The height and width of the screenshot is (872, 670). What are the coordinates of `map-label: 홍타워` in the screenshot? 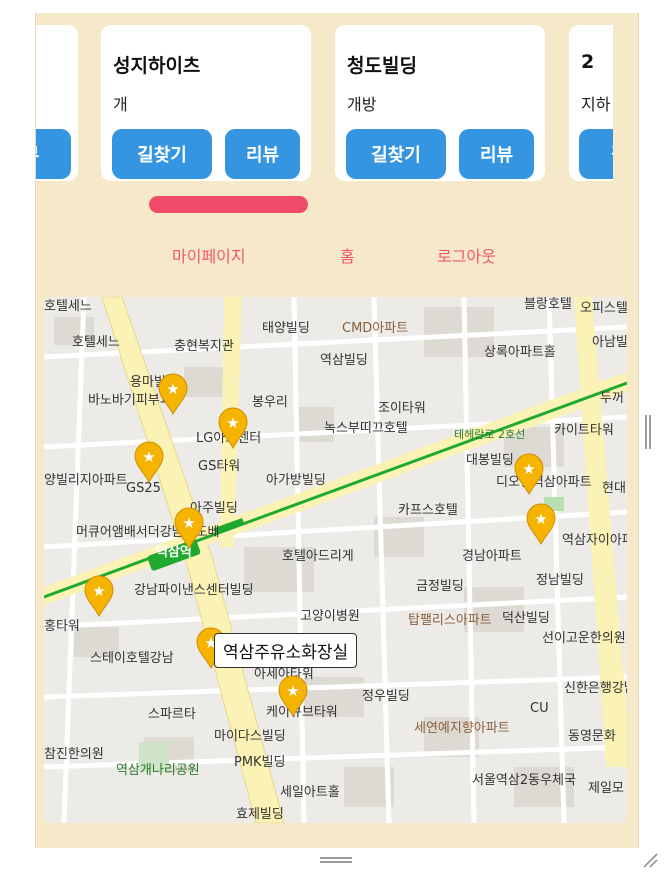 It's located at (62, 626).